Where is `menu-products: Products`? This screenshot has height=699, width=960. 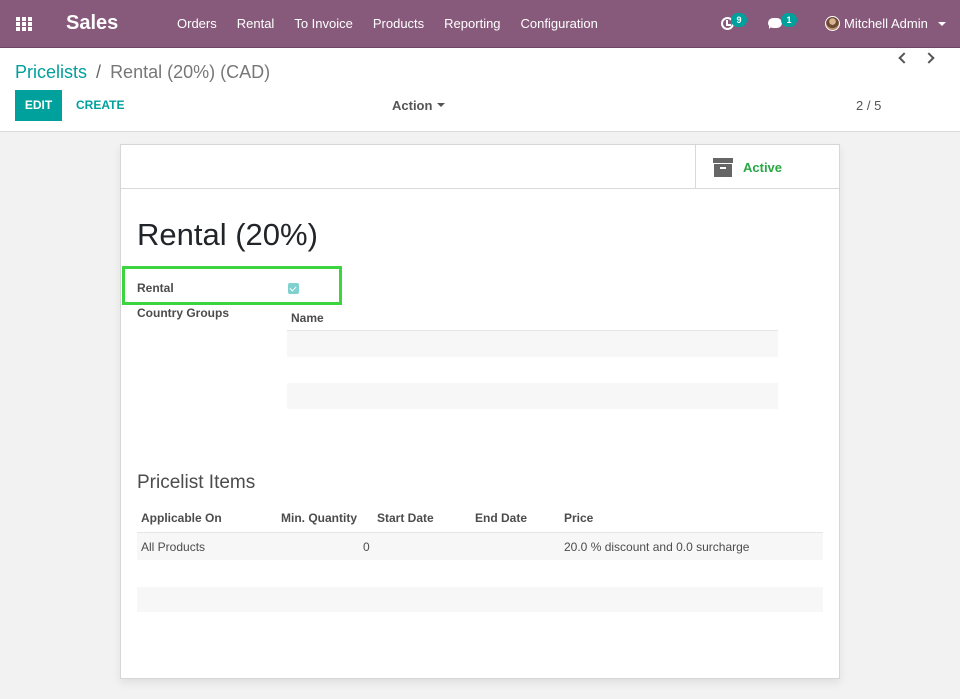
menu-products: Products is located at coordinates (398, 24).